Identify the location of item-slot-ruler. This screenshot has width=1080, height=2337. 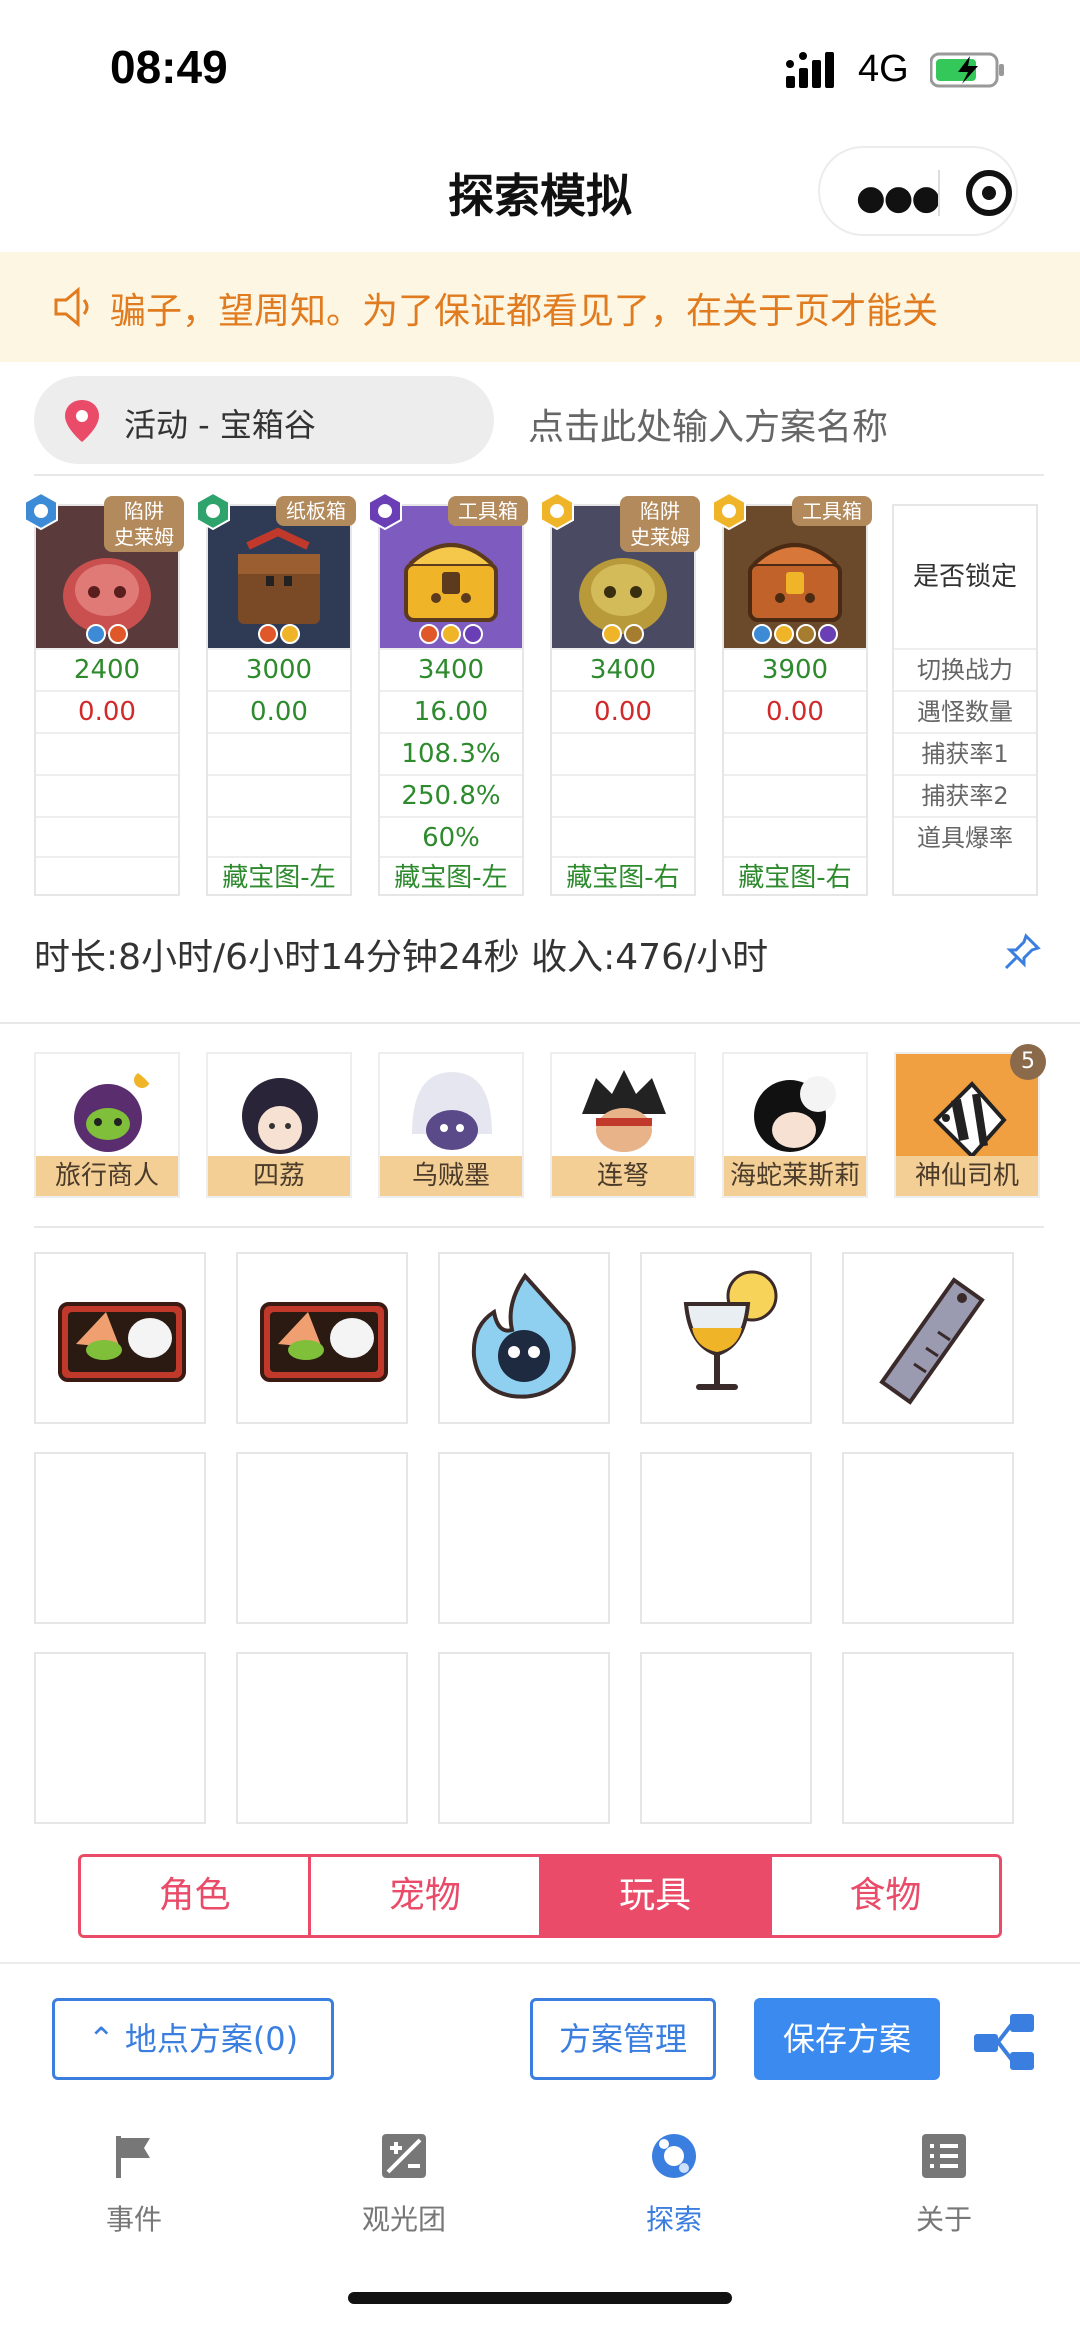
(928, 1338).